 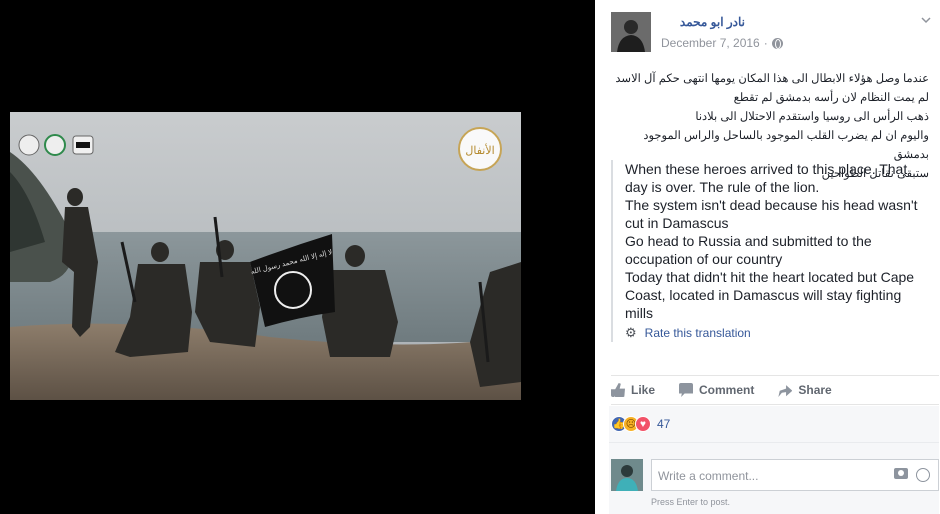 I want to click on watermark-logo-text: الأنفال, so click(x=479, y=150).